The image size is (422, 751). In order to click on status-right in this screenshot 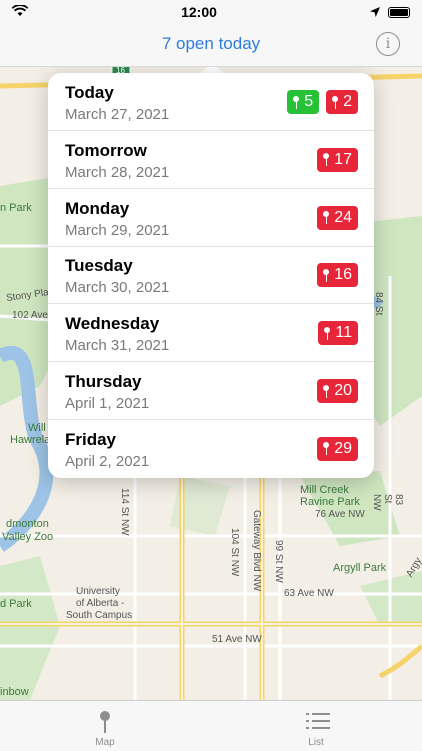, I will do `click(390, 12)`.